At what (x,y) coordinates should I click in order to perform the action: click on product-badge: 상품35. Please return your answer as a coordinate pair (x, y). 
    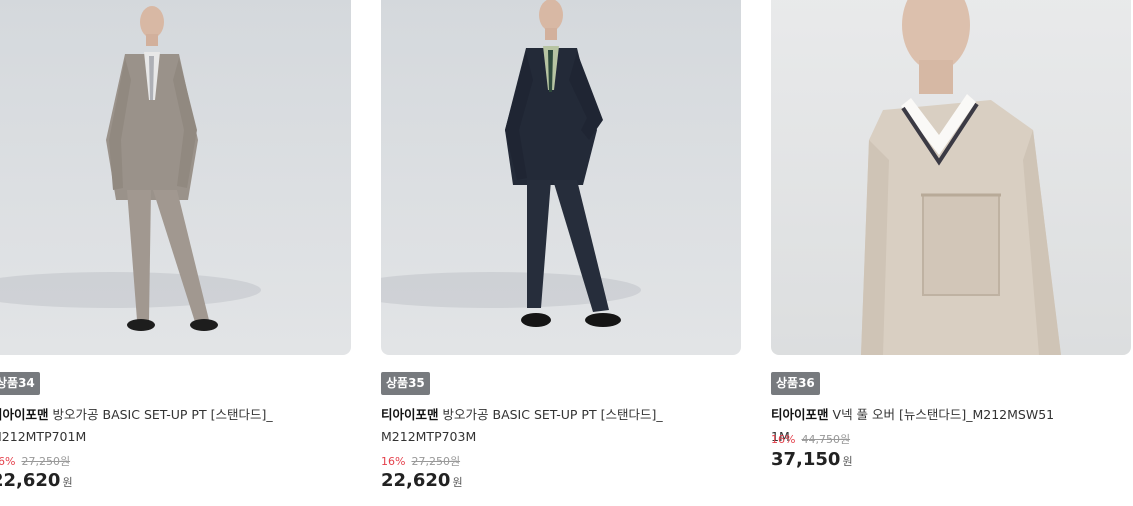
    Looking at the image, I should click on (405, 383).